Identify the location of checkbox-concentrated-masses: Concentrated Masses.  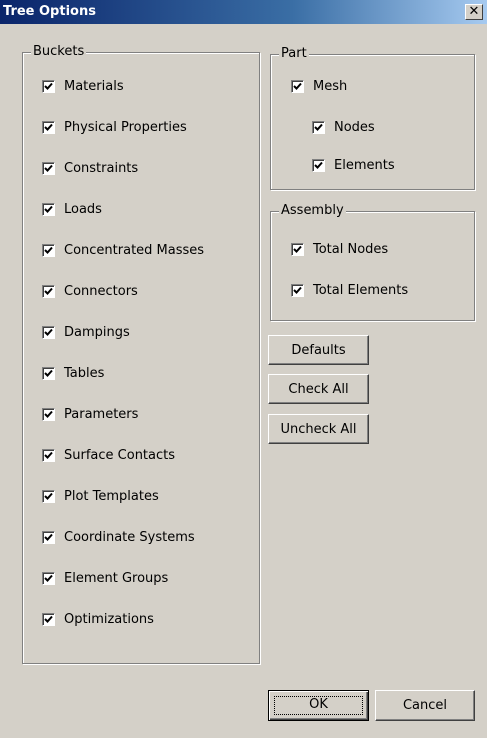
(123, 250).